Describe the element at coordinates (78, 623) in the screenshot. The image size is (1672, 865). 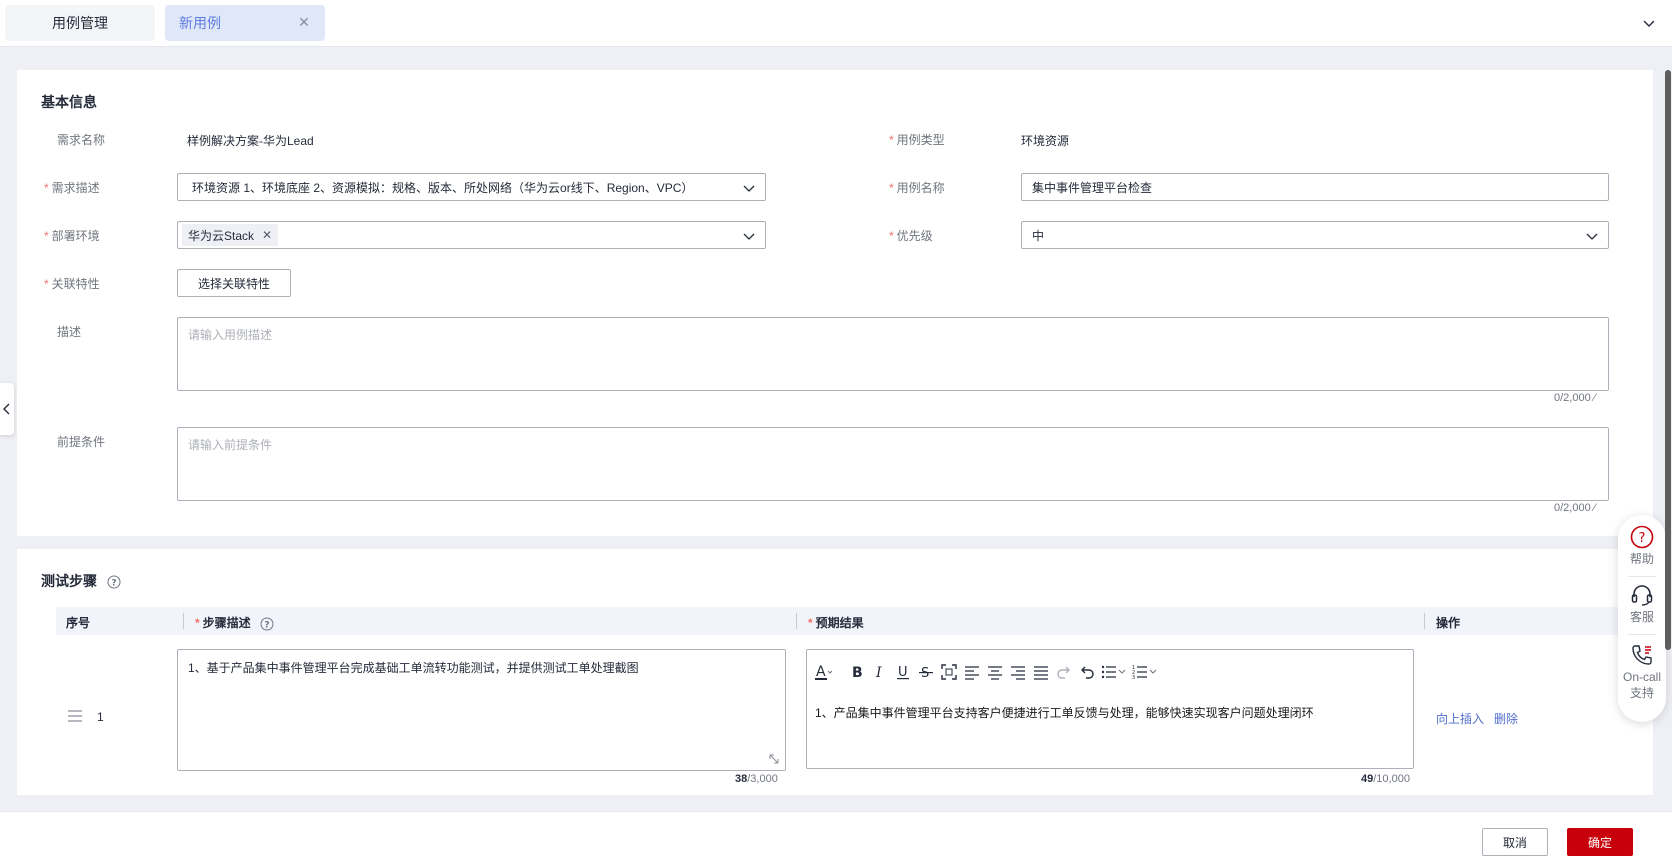
I see `col-index: 序号` at that location.